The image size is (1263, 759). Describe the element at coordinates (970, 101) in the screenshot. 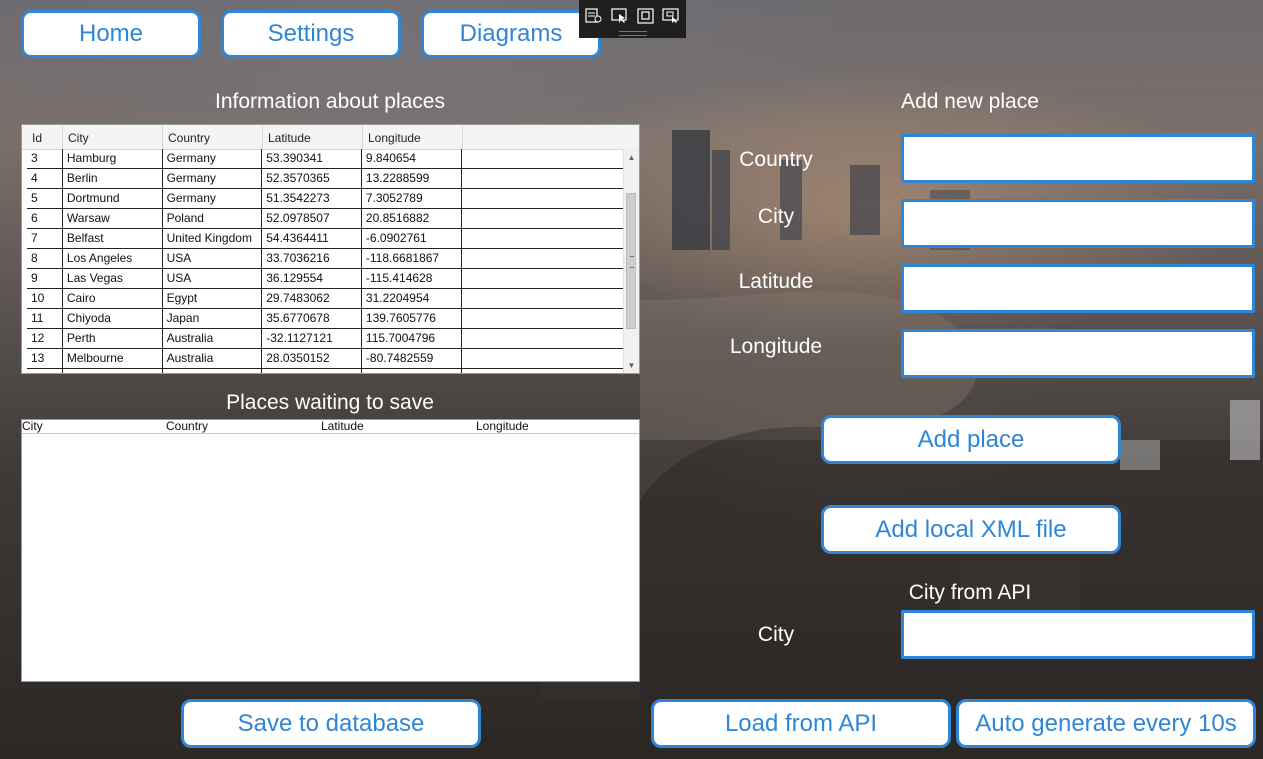

I see `add-place-title: Add new place` at that location.